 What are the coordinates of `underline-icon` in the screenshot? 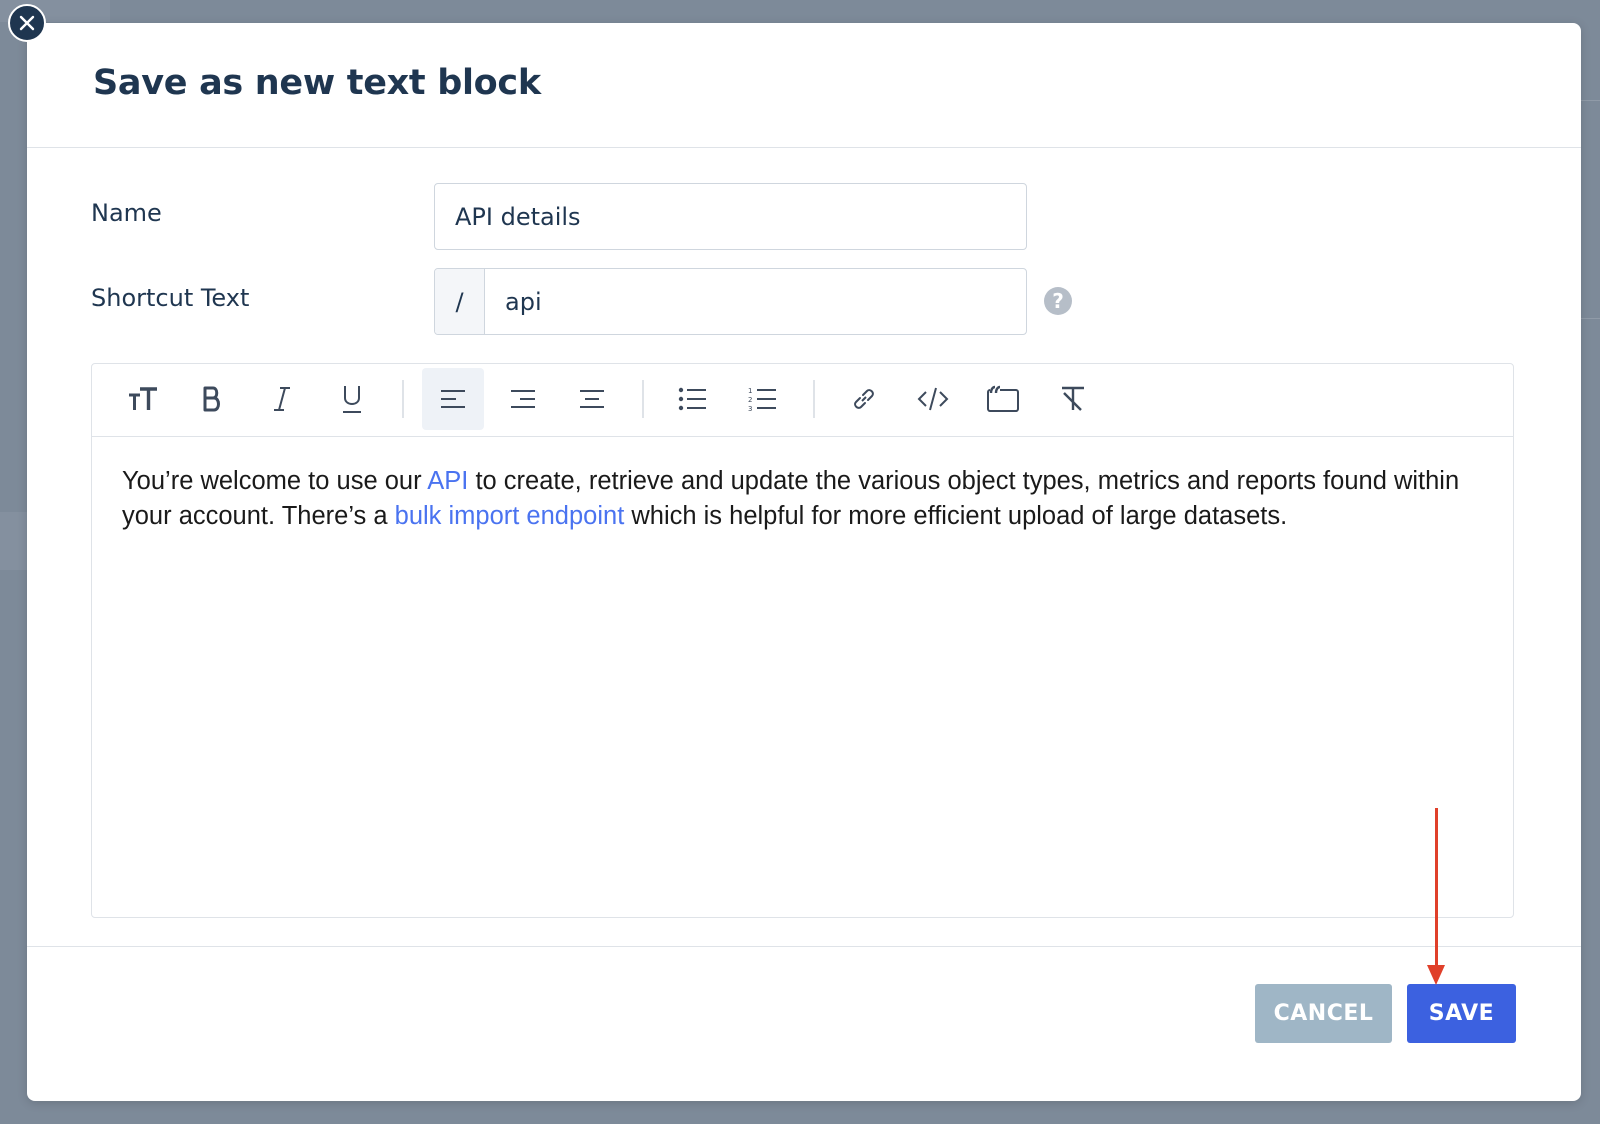 It's located at (352, 399).